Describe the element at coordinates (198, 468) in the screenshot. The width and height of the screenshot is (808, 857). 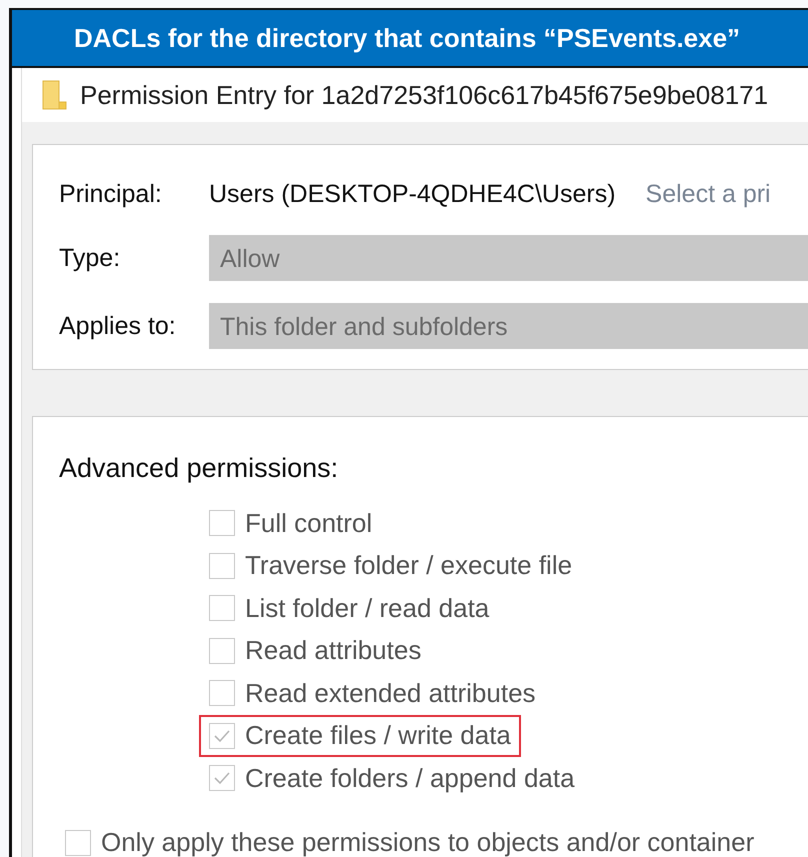
I see `section-heading: Advanced permissions:` at that location.